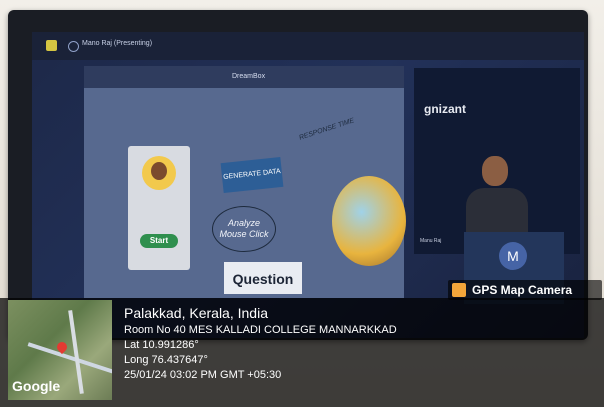 This screenshot has width=604, height=407. What do you see at coordinates (252, 175) in the screenshot?
I see `generate-data-node: GENERATE DATA` at bounding box center [252, 175].